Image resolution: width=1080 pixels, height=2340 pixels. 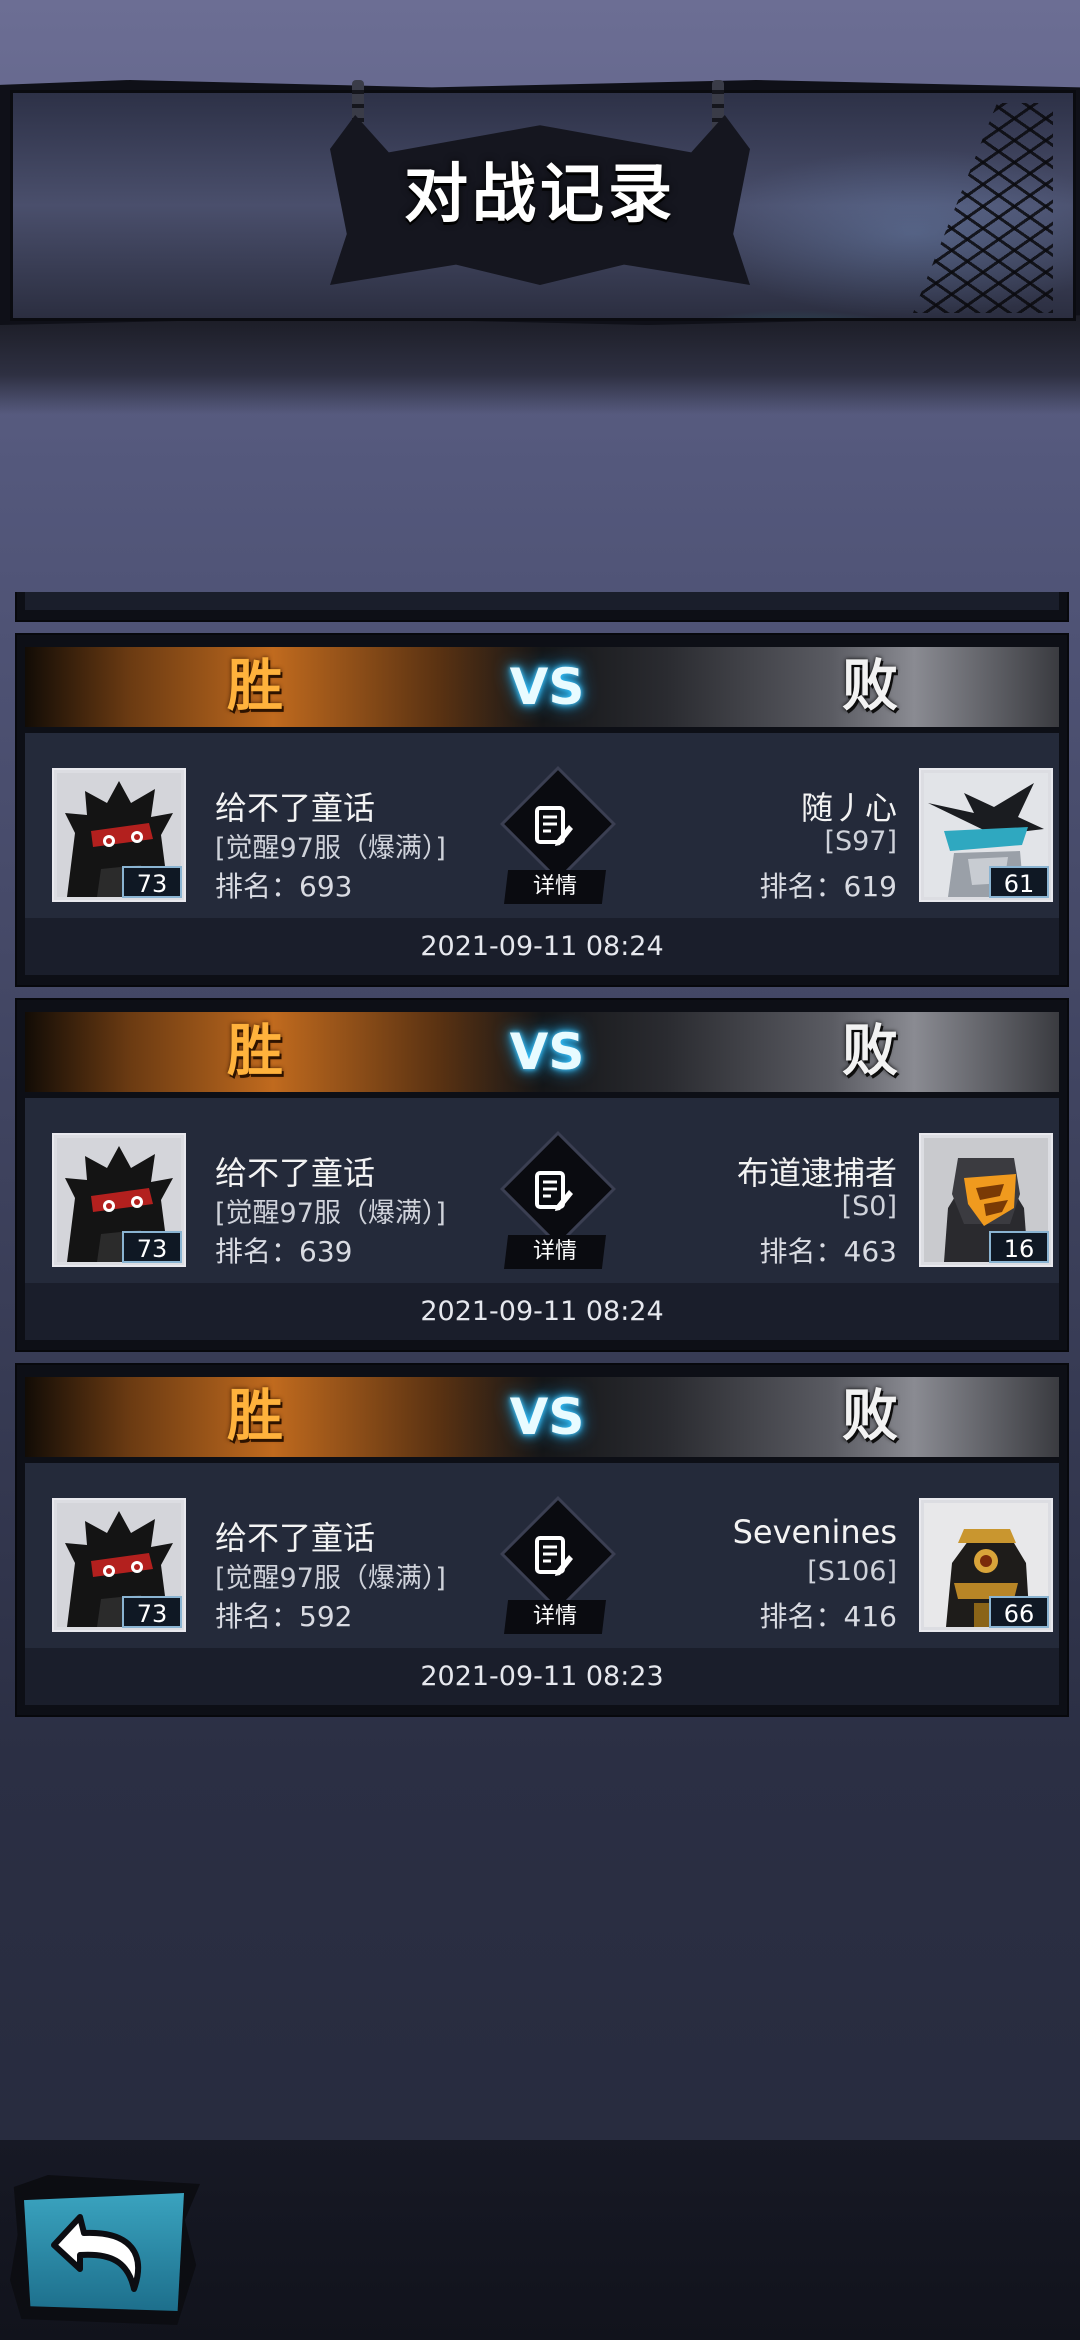 I want to click on opponent-server: [S97], so click(x=860, y=841).